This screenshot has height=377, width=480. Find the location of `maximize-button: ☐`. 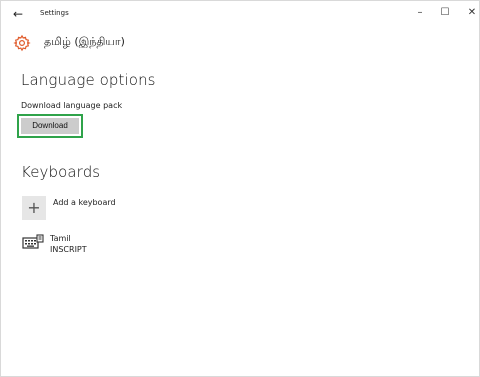

maximize-button: ☐ is located at coordinates (445, 13).